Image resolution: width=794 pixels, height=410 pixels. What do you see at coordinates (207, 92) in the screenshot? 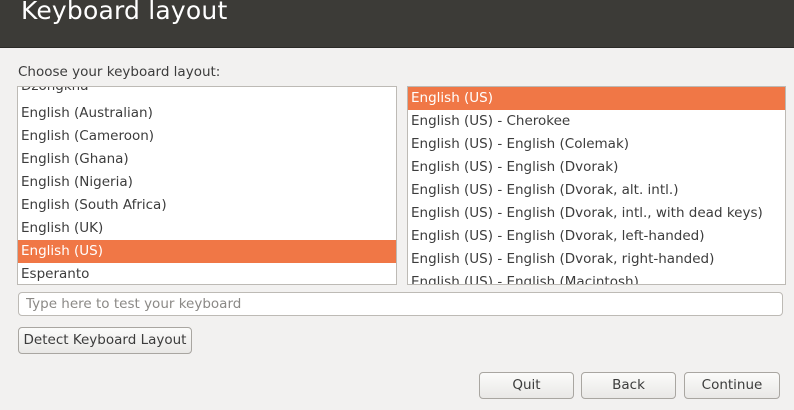
I see `layout-list-item: Dzongkha` at bounding box center [207, 92].